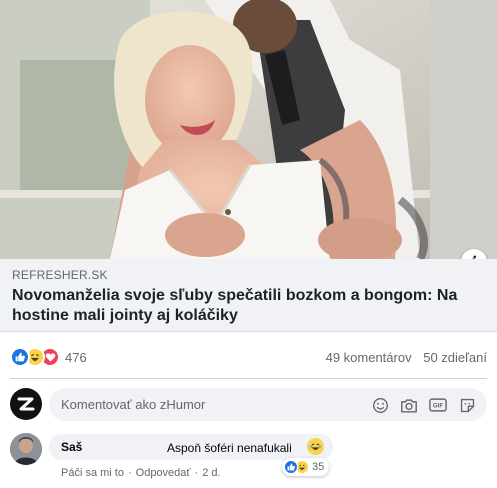  I want to click on shares-count-link: 50 zdieľaní, so click(455, 357).